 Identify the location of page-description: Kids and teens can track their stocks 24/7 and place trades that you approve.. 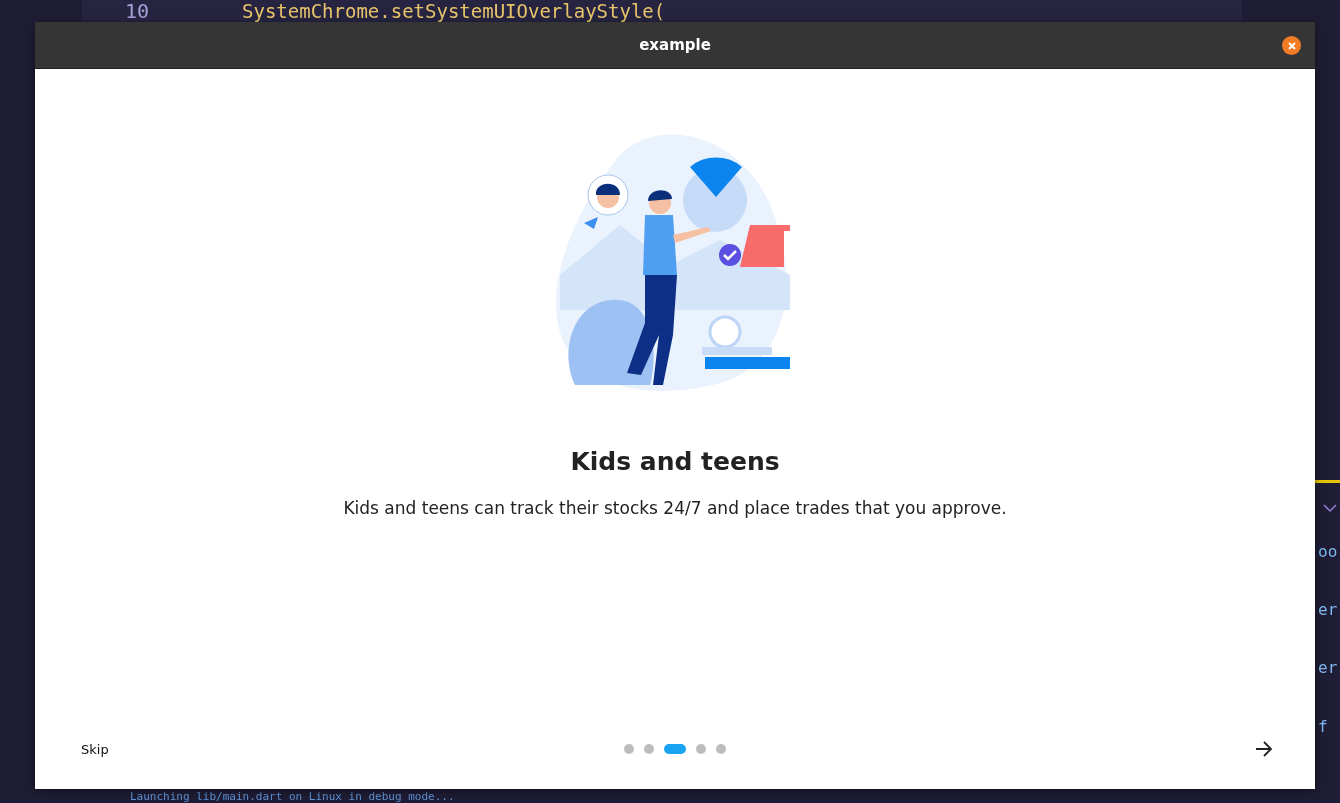
(675, 508).